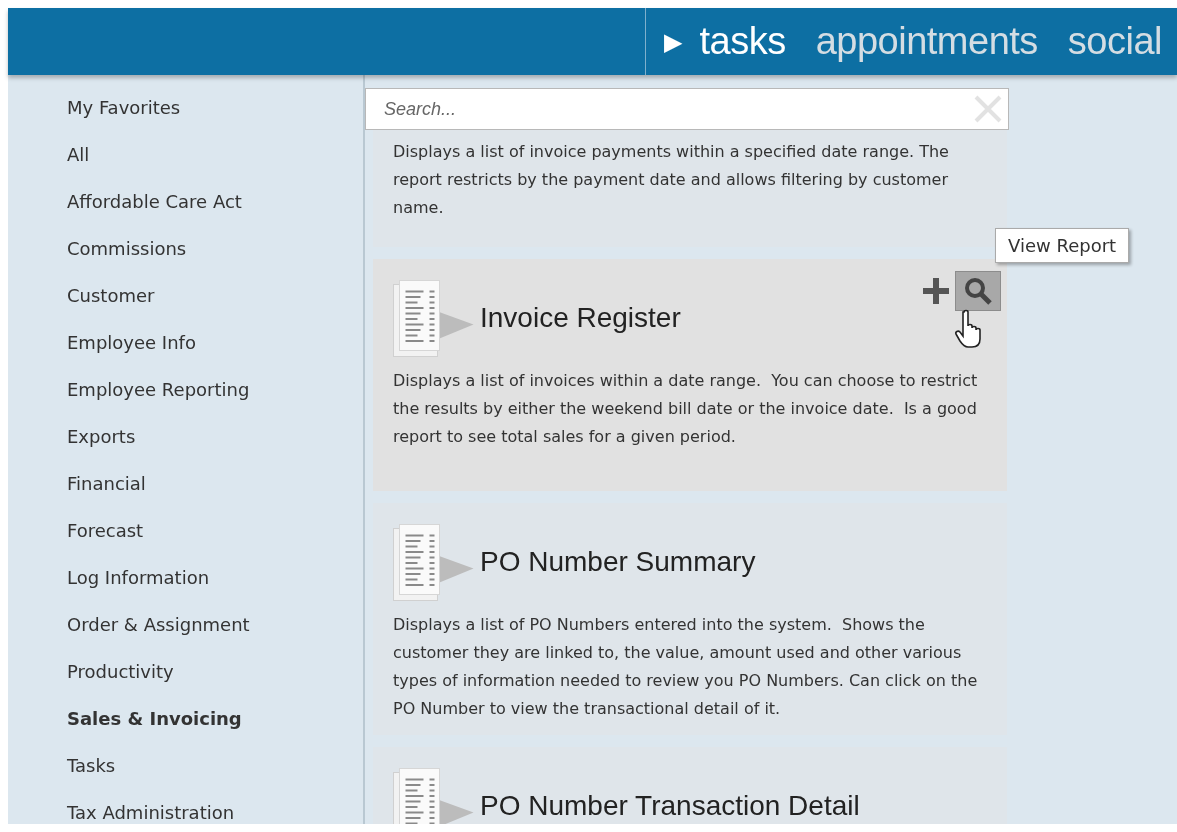  What do you see at coordinates (686, 667) in the screenshot?
I see `report-description: Displays a list of PO Numbers entered into the system. Shows the customer they are linked to, the value, amount used and other various types of information needed to review you PO Numbers. Can click on the PO Number to view the transactional detail of it.` at bounding box center [686, 667].